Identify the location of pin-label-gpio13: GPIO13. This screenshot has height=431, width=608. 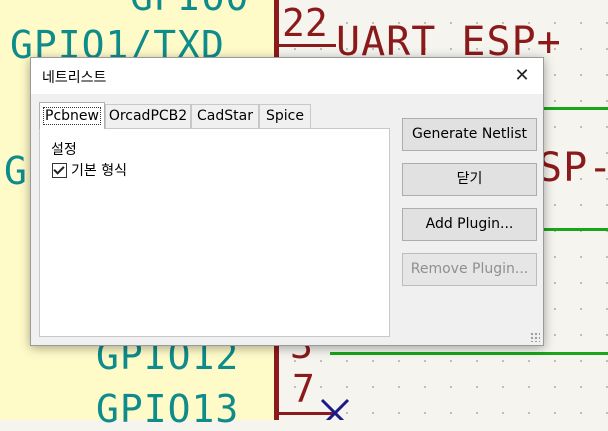
(168, 409).